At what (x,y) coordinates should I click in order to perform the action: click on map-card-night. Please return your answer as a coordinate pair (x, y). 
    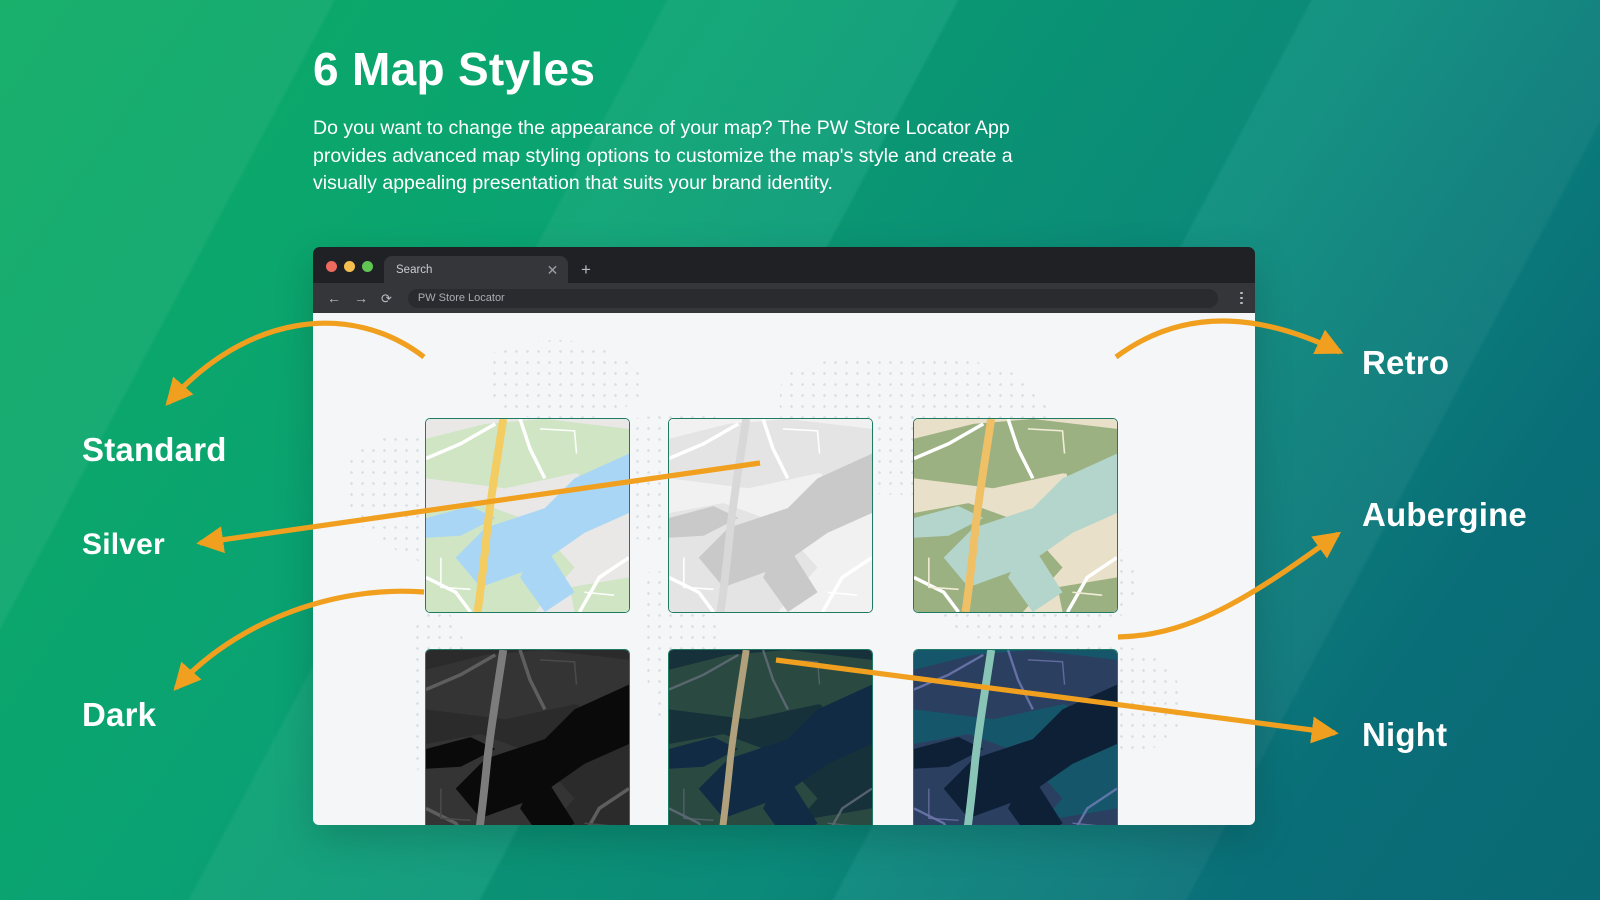
    Looking at the image, I should click on (1015, 737).